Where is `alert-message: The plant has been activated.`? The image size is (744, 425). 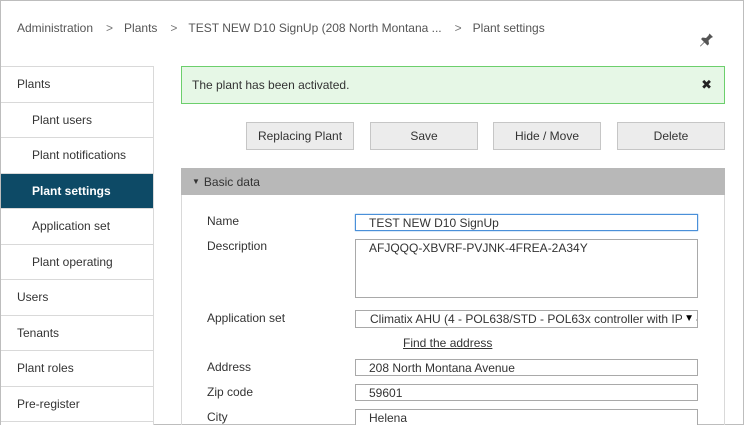
alert-message: The plant has been activated. is located at coordinates (271, 85).